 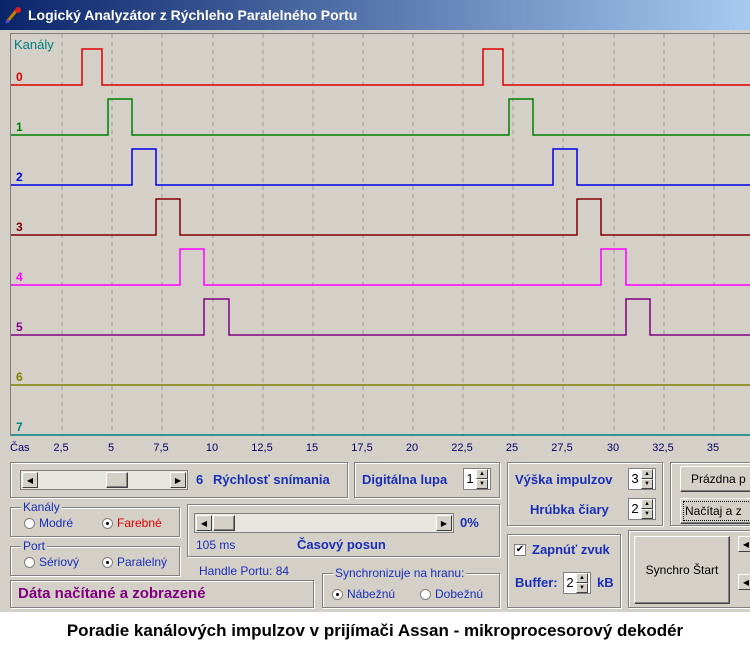 What do you see at coordinates (469, 522) in the screenshot?
I see `shift-percent: 0%` at bounding box center [469, 522].